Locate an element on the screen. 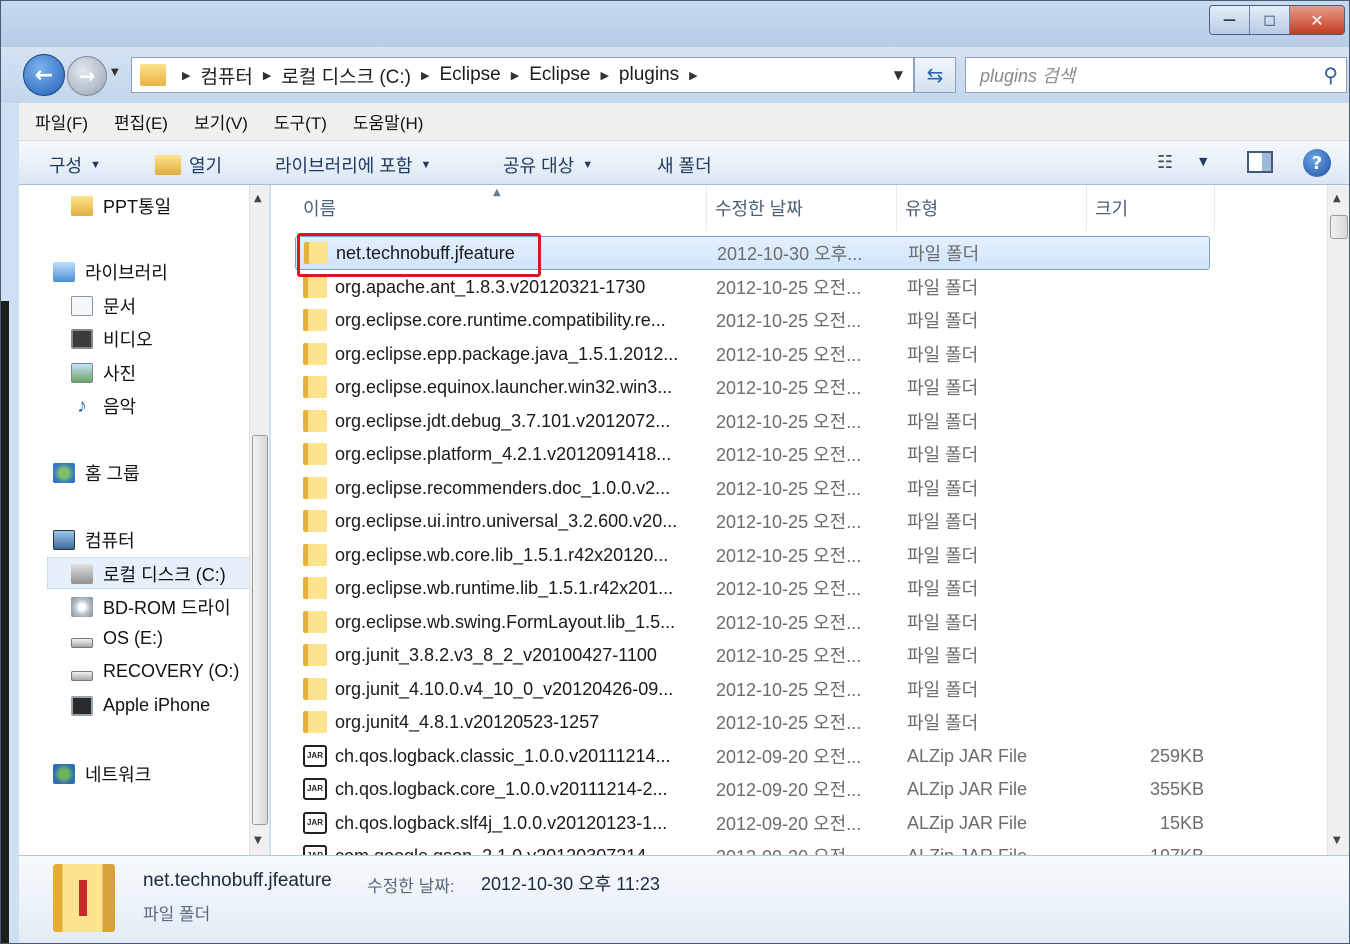 This screenshot has height=944, width=1350. nav-scroll-thumb is located at coordinates (260, 630).